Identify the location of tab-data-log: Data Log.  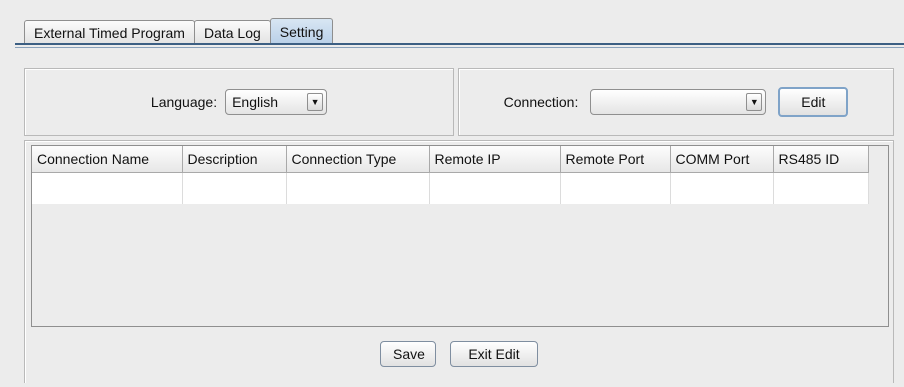
(232, 32).